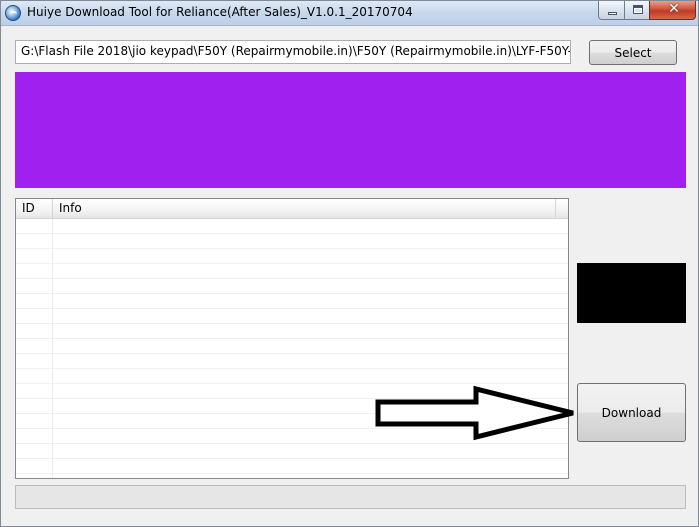 The image size is (699, 527). I want to click on close-button: ✕, so click(672, 10).